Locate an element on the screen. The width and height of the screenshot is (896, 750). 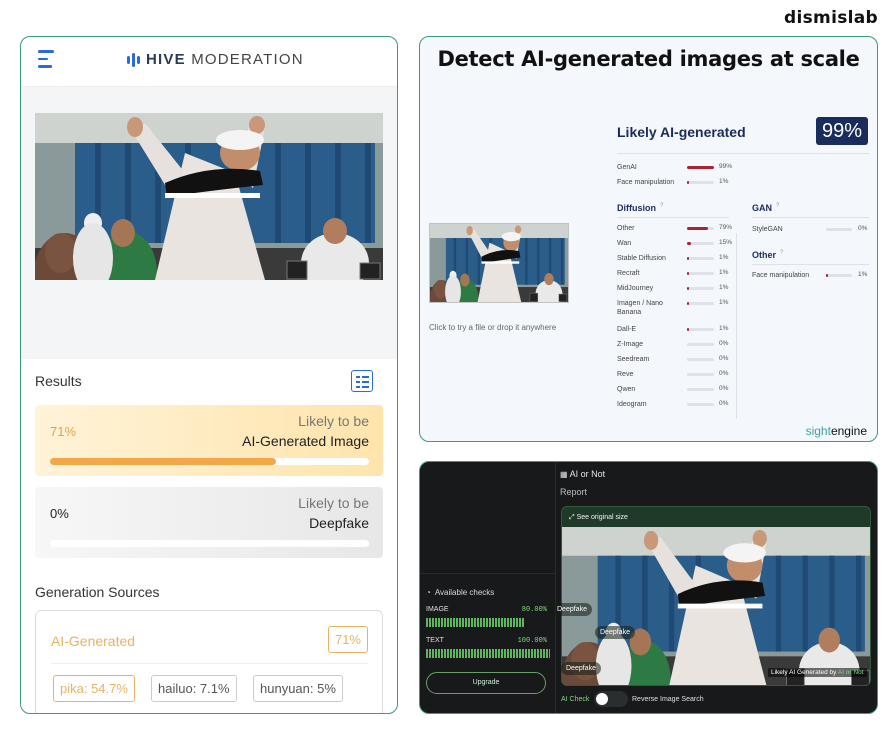
report-image is located at coordinates (716, 606).